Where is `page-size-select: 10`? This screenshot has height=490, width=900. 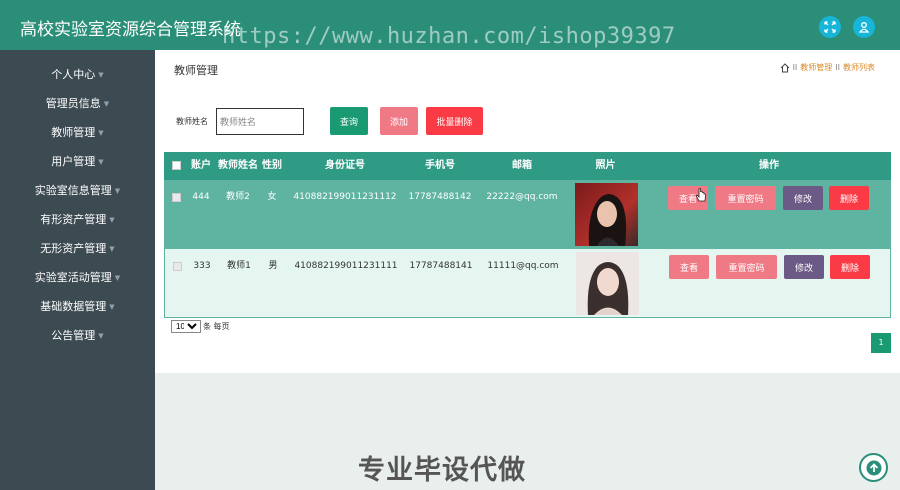 page-size-select: 10 is located at coordinates (186, 326).